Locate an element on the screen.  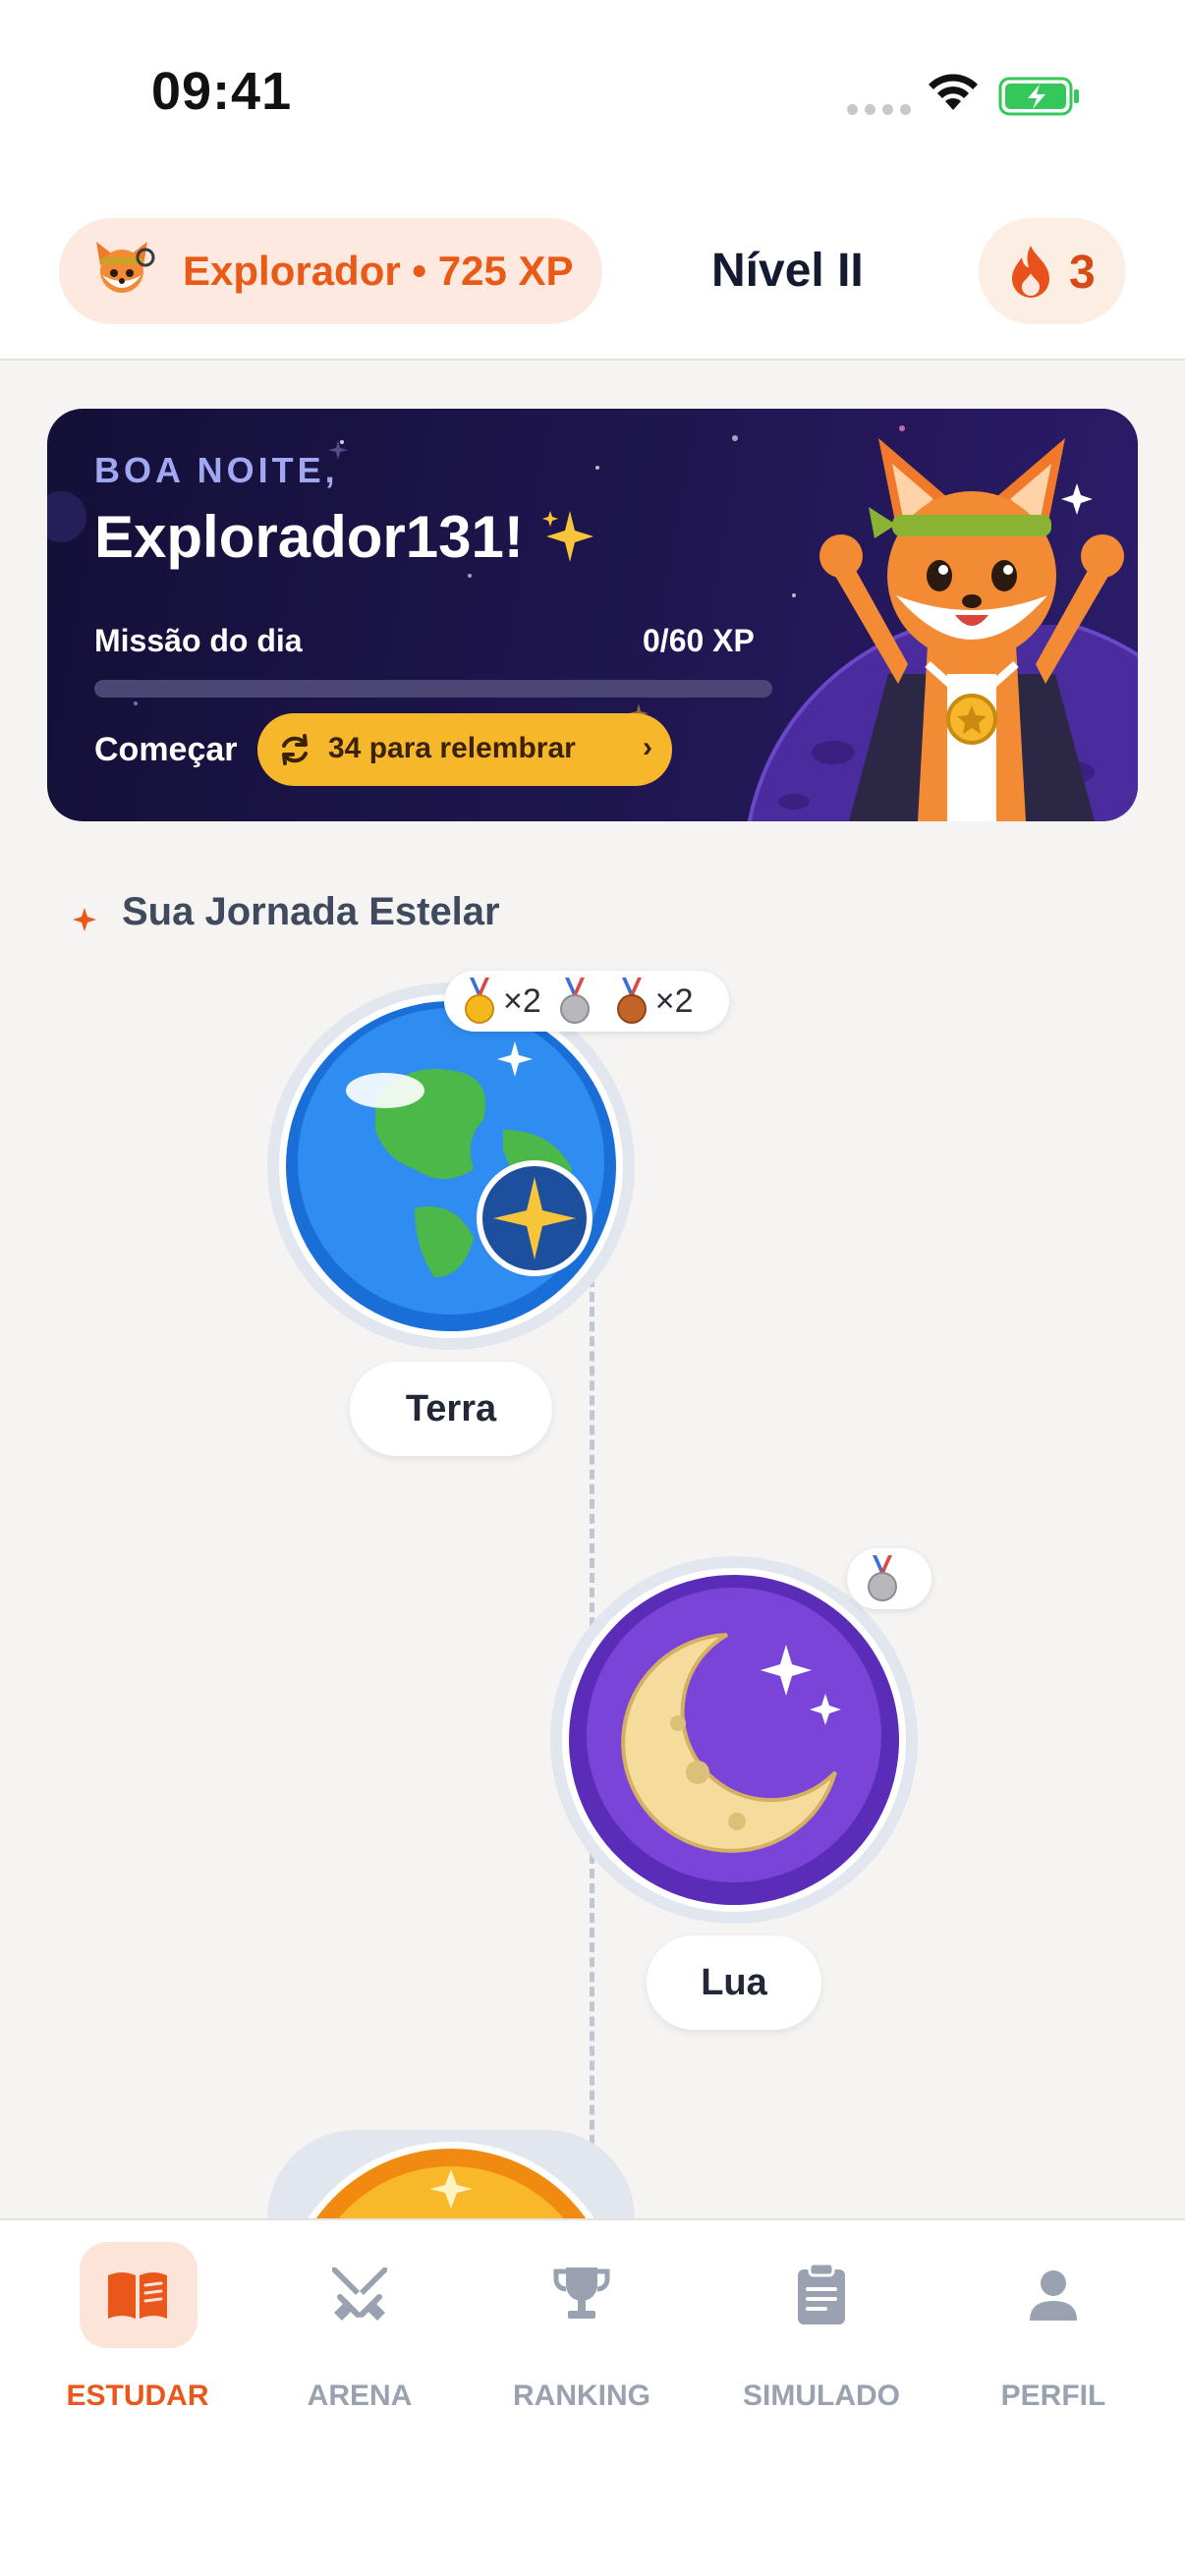
mission-label: Missão do dia is located at coordinates (199, 640).